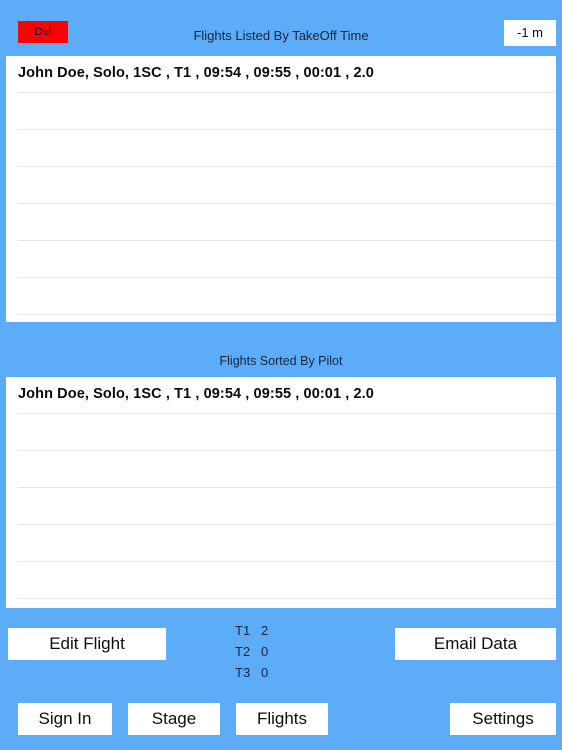 This screenshot has width=562, height=750. What do you see at coordinates (282, 719) in the screenshot?
I see `flights-button: Flights` at bounding box center [282, 719].